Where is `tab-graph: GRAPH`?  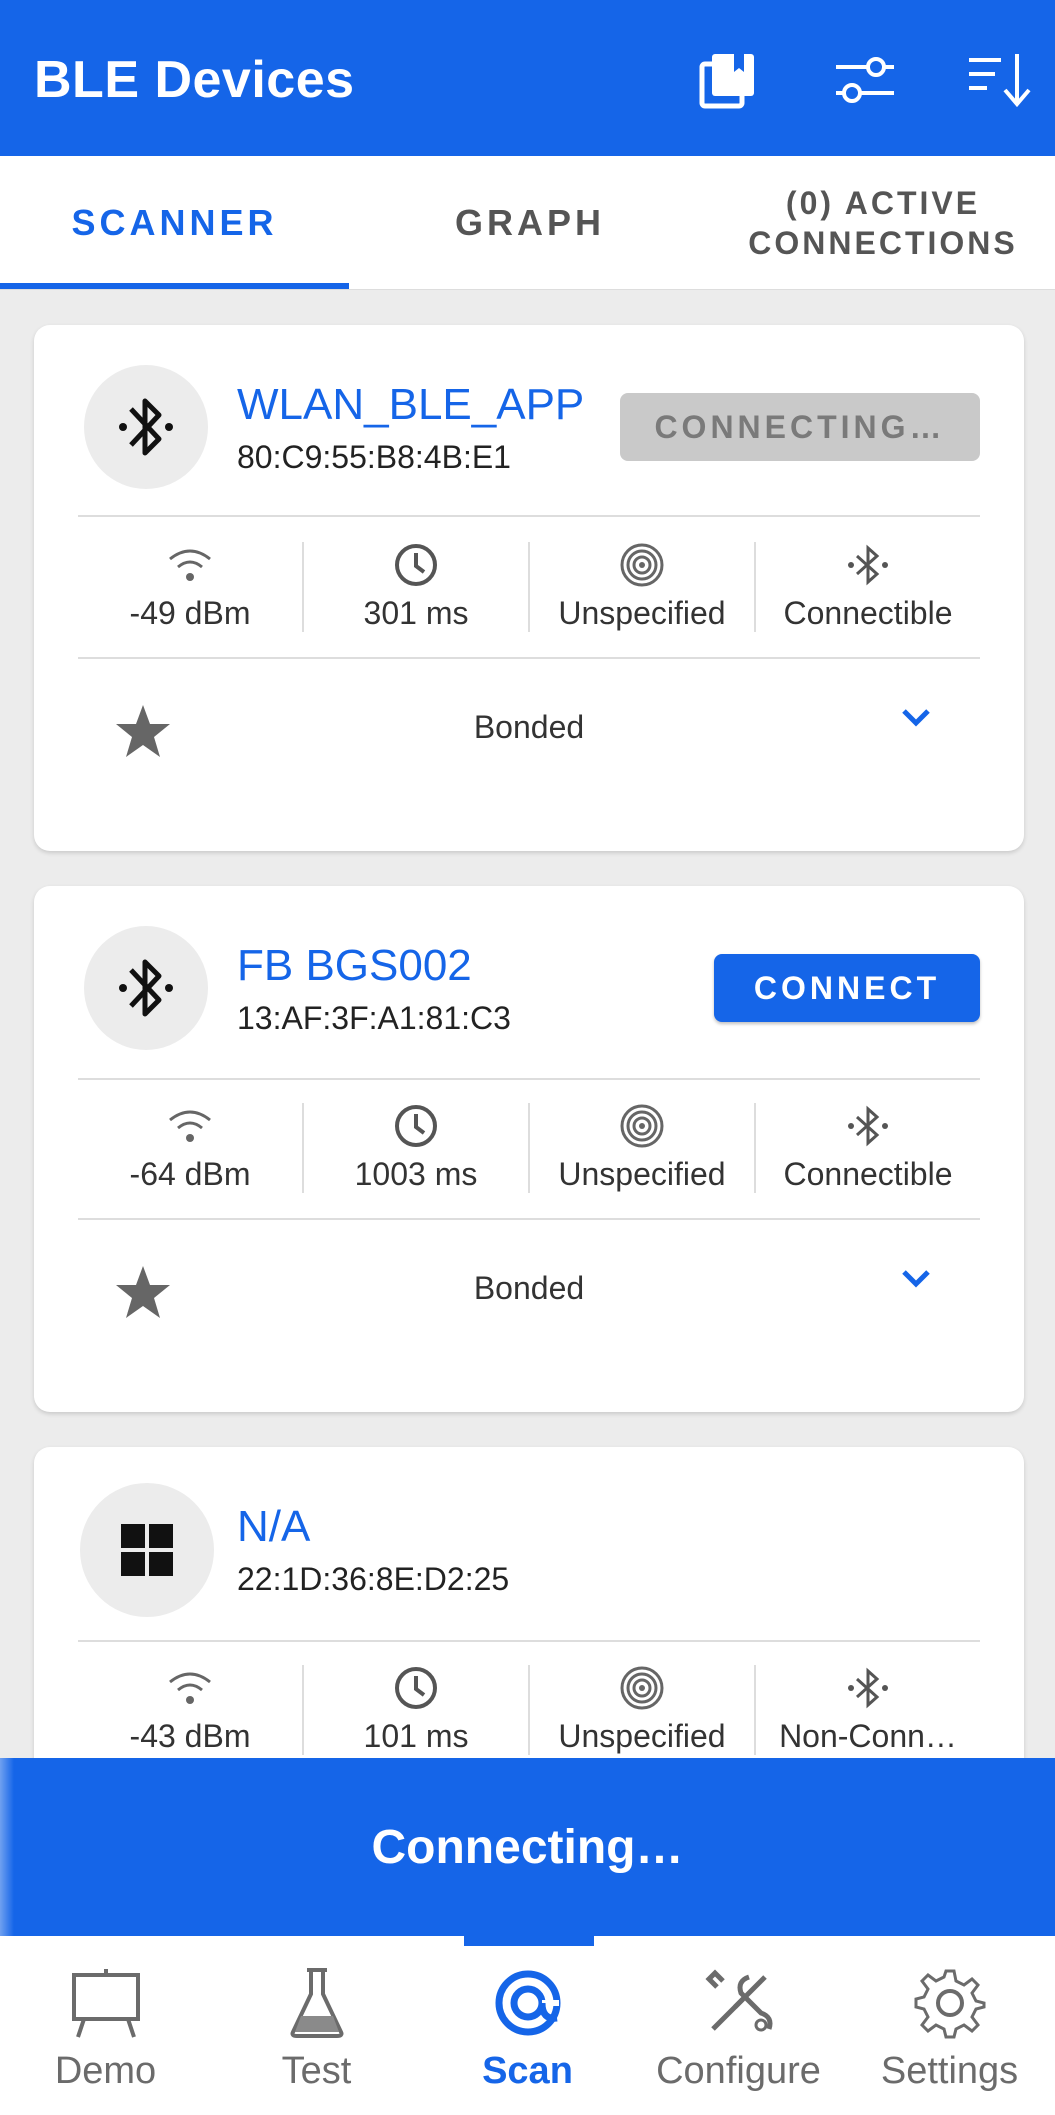 tab-graph: GRAPH is located at coordinates (530, 223).